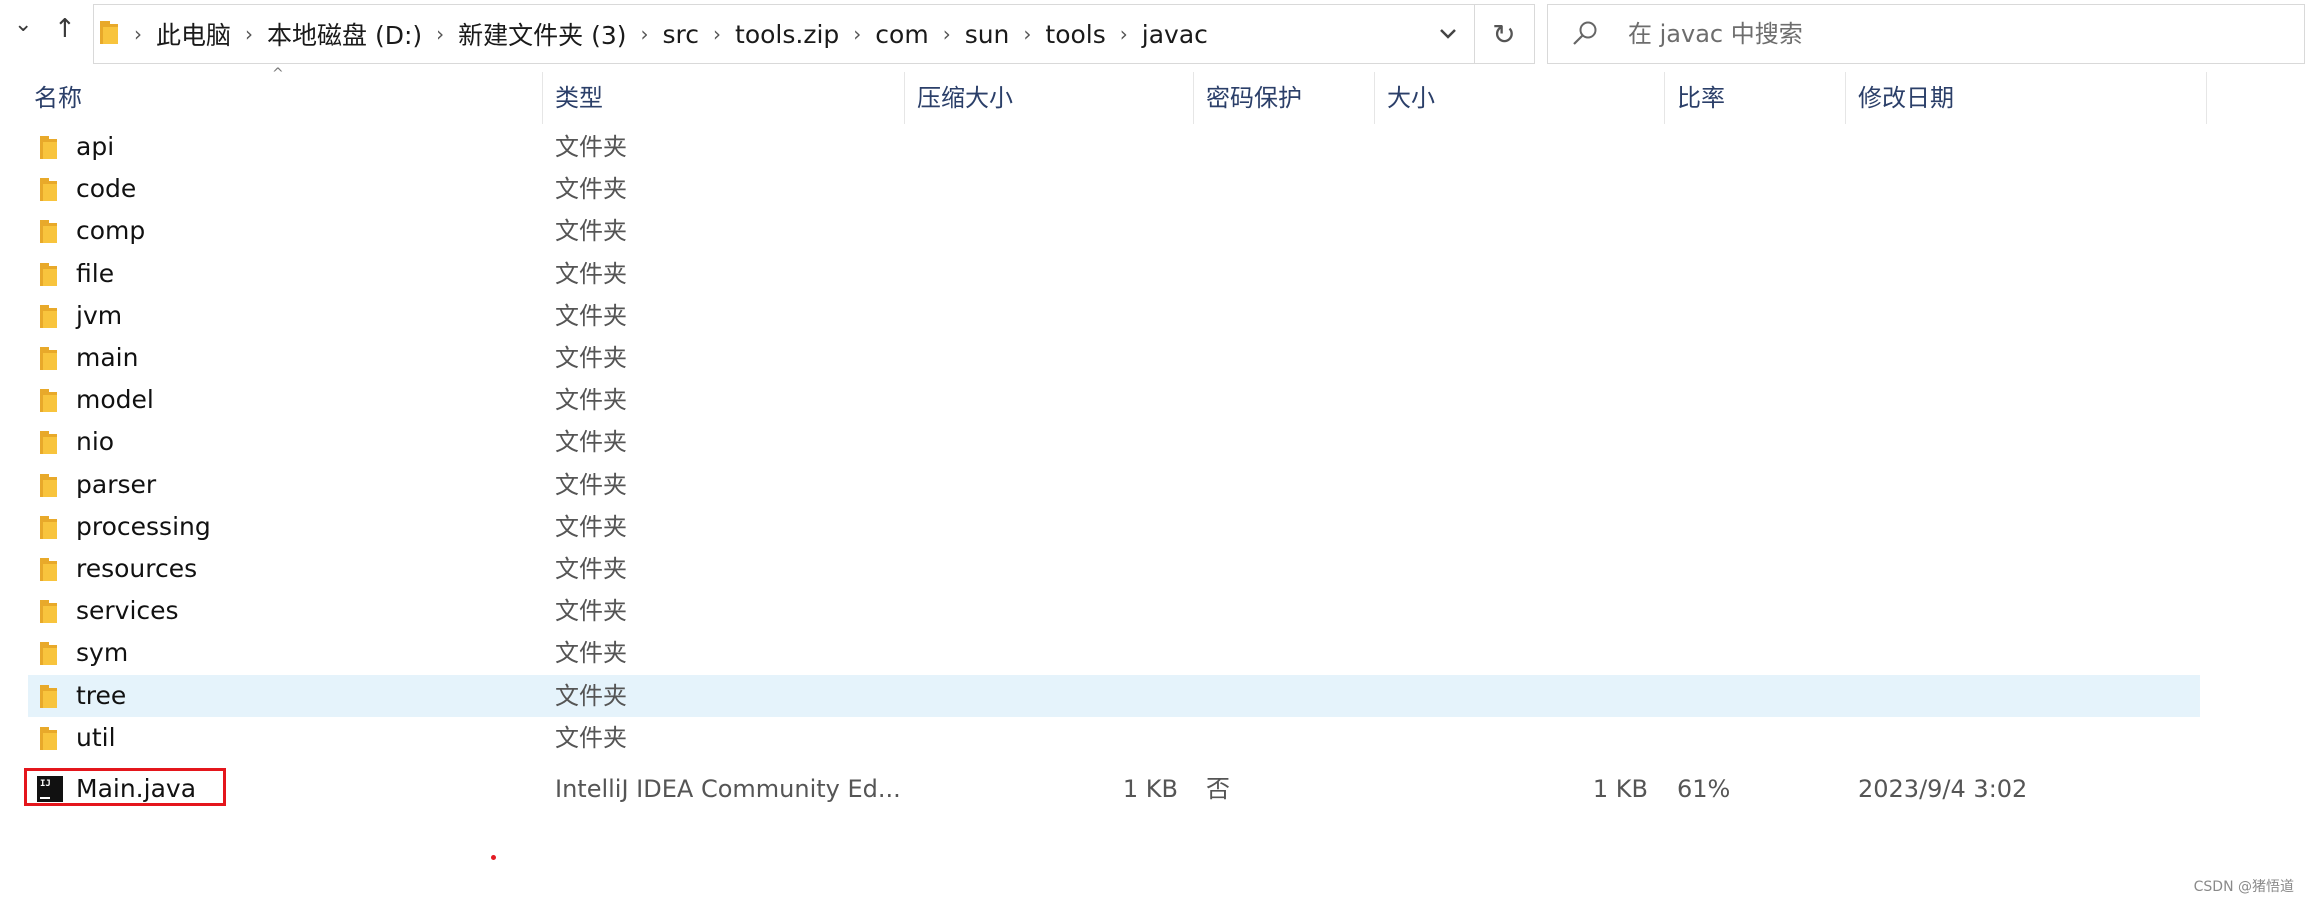 The height and width of the screenshot is (899, 2306). I want to click on column-name: 名称, so click(58, 98).